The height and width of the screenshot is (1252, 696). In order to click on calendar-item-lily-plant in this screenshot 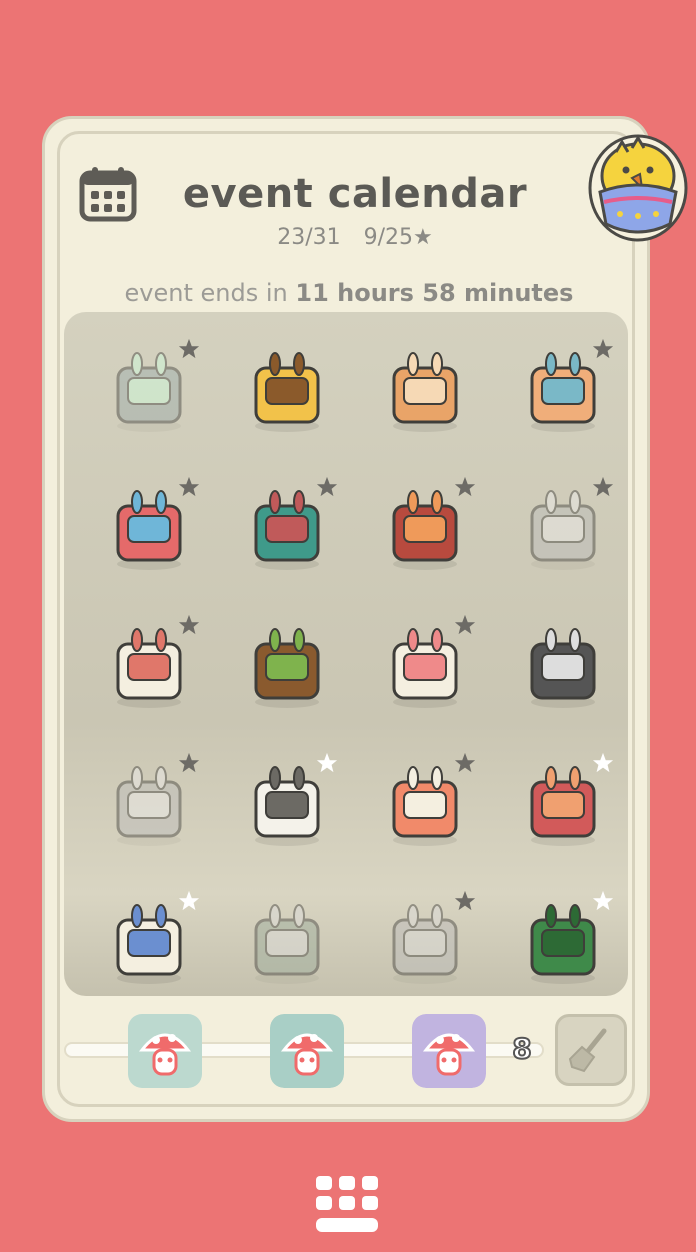, I will do `click(282, 934)`.